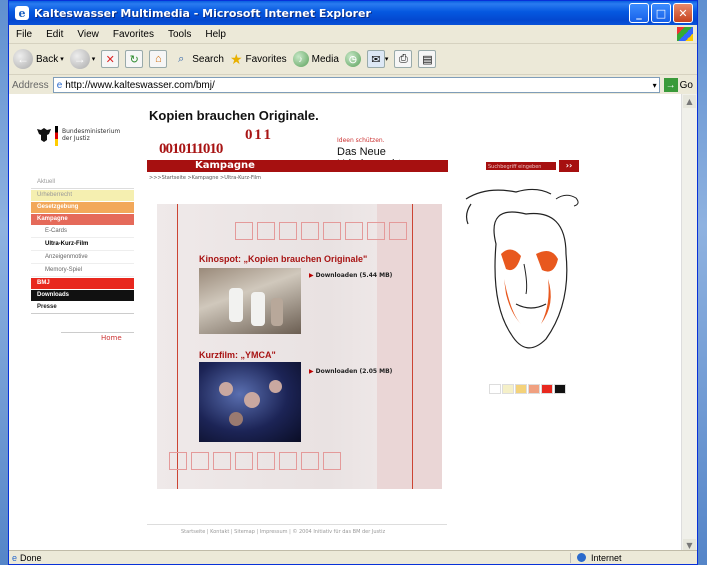 This screenshot has height=565, width=707. Describe the element at coordinates (82, 59) in the screenshot. I see `forward-button: → ▾` at that location.